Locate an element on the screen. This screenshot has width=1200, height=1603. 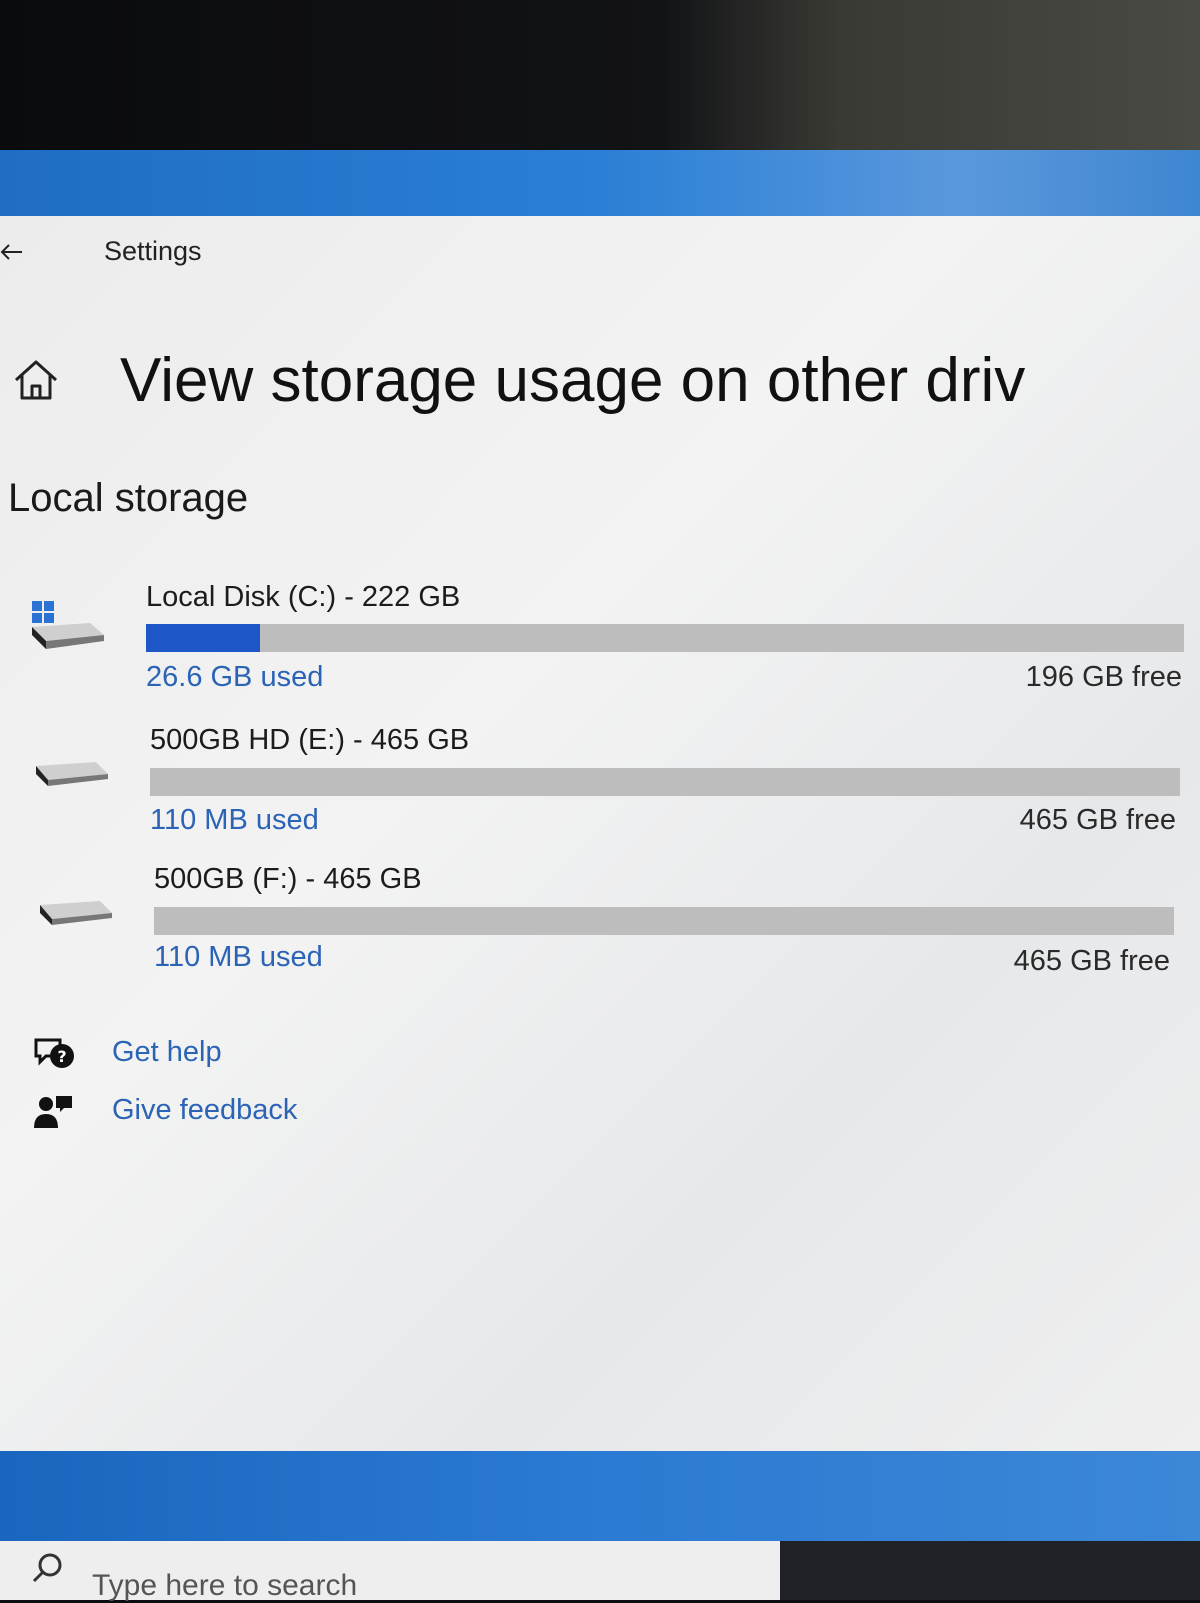
give-feedback-link: Give feedback is located at coordinates (300, 1112).